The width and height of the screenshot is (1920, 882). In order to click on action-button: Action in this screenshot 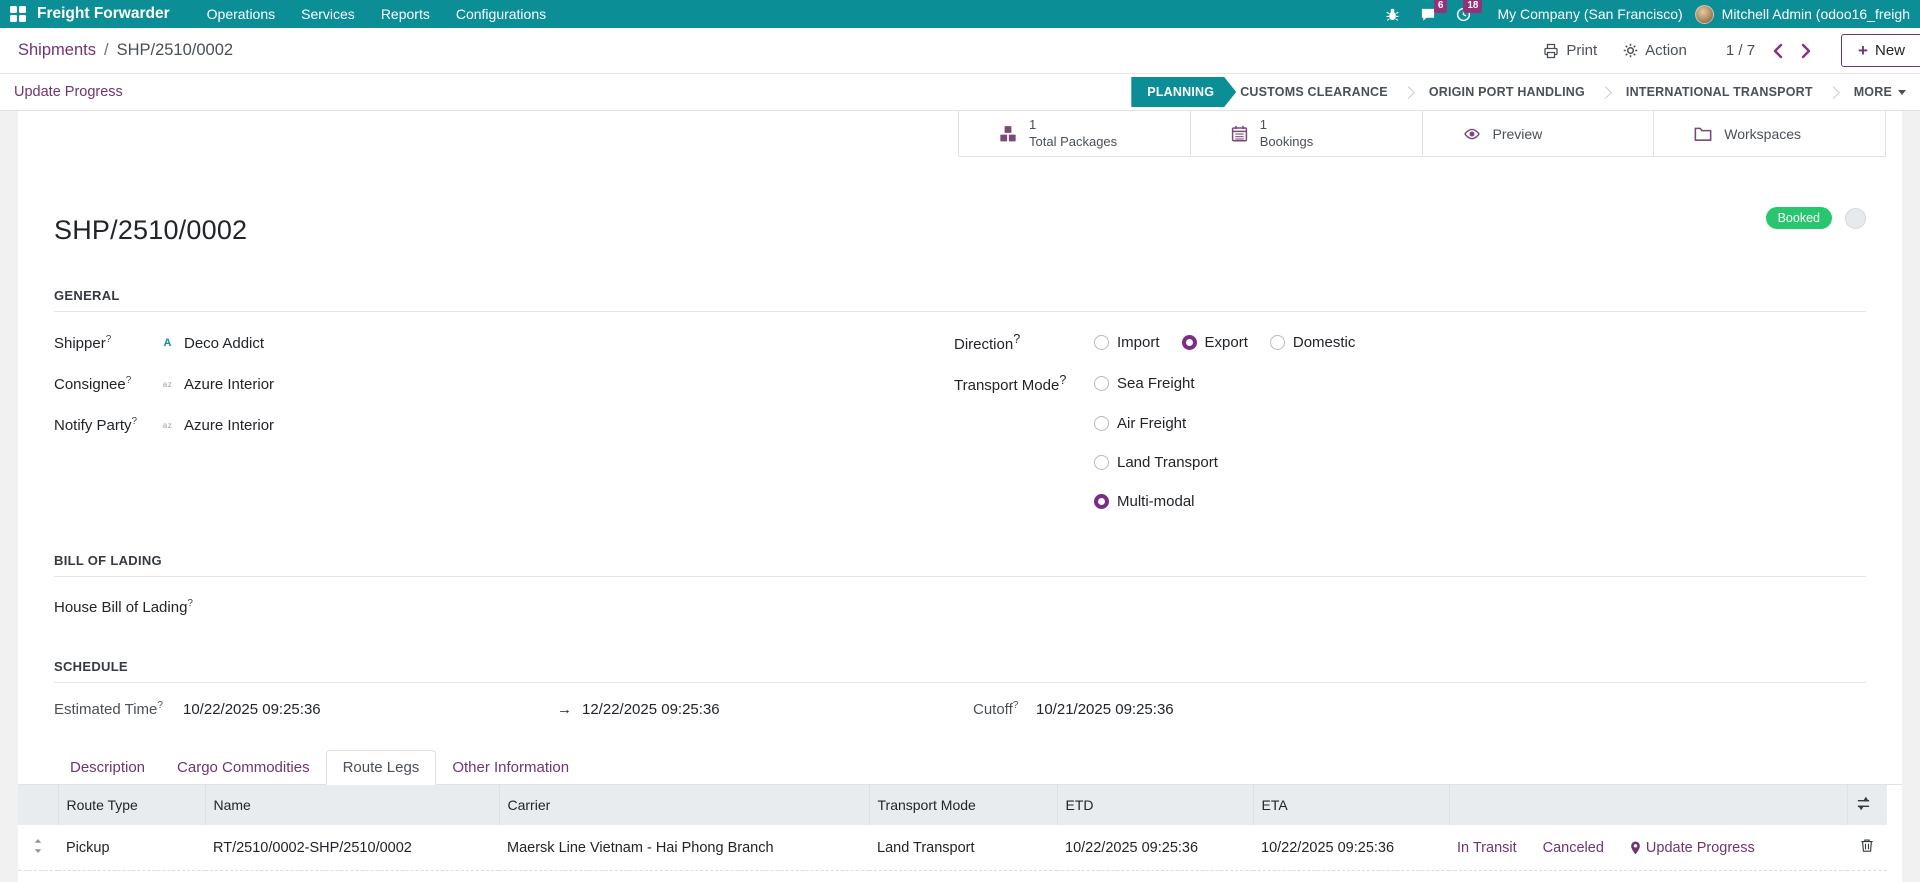, I will do `click(1655, 50)`.